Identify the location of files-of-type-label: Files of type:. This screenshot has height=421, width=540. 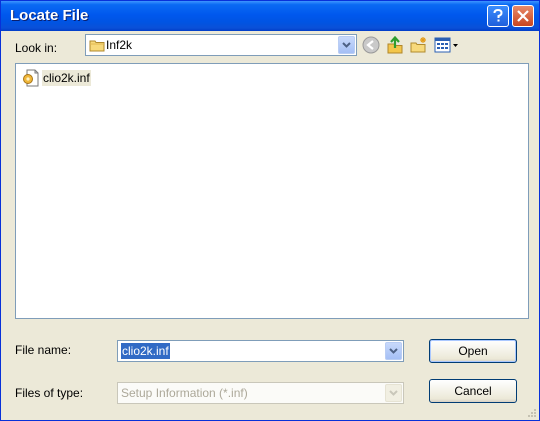
(49, 393).